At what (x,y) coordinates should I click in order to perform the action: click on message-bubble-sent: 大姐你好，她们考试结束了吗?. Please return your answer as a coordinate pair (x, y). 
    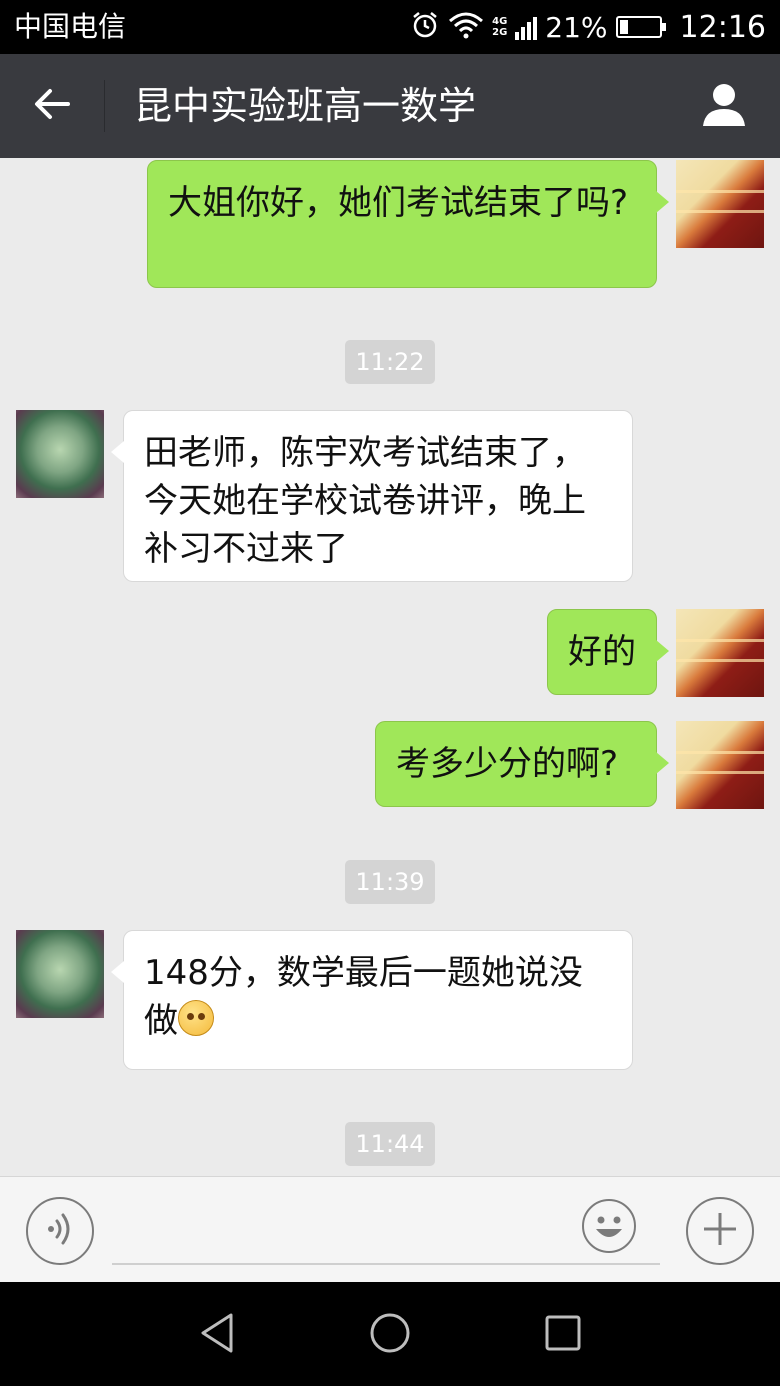
    Looking at the image, I should click on (408, 224).